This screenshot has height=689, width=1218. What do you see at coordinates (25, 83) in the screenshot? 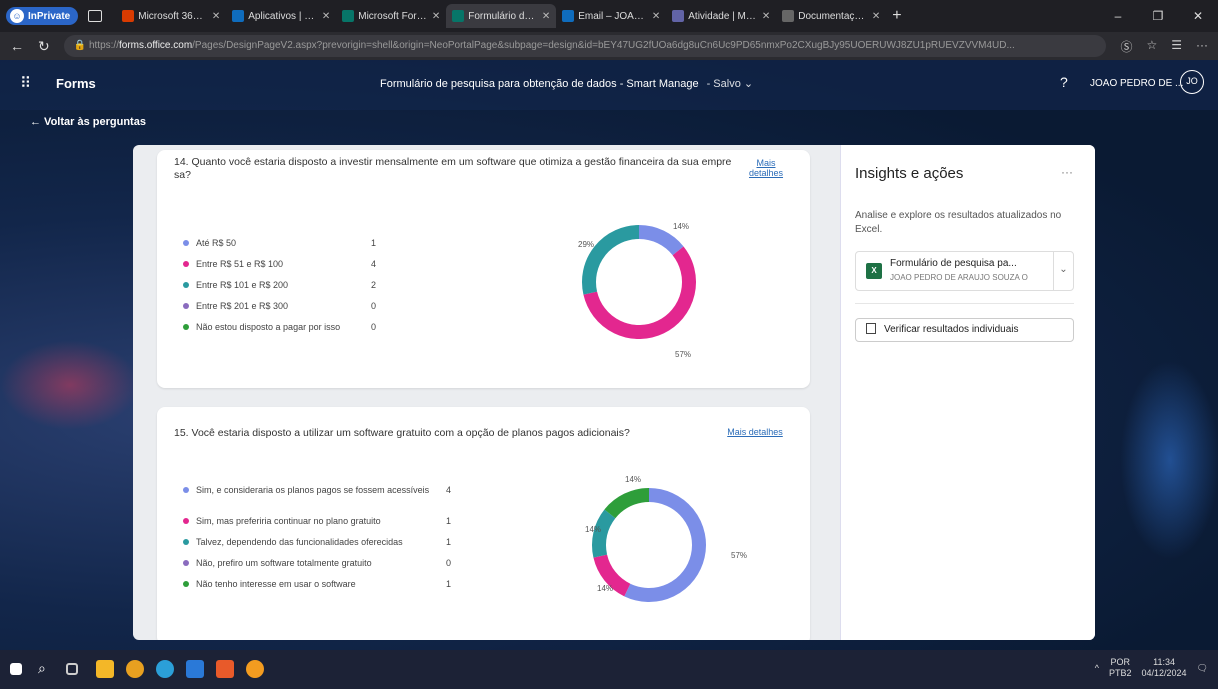
I see `app-launcher-icon: ⠿` at bounding box center [25, 83].